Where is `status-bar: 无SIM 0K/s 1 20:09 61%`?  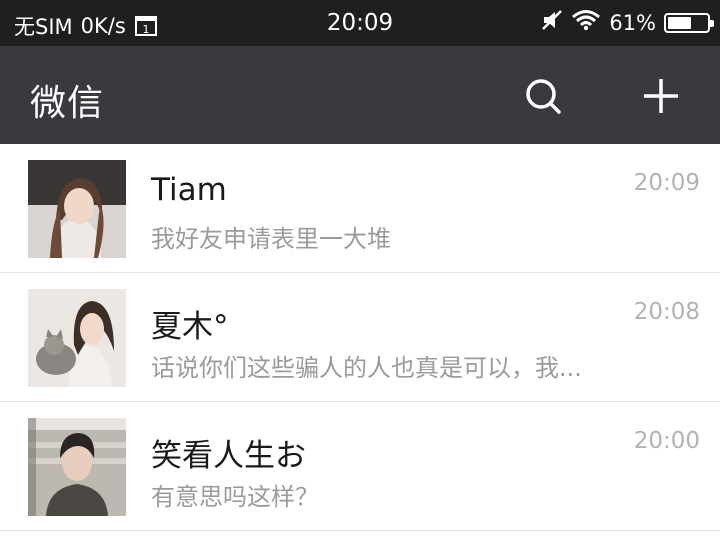
status-bar: 无SIM 0K/s 1 20:09 61% is located at coordinates (360, 23).